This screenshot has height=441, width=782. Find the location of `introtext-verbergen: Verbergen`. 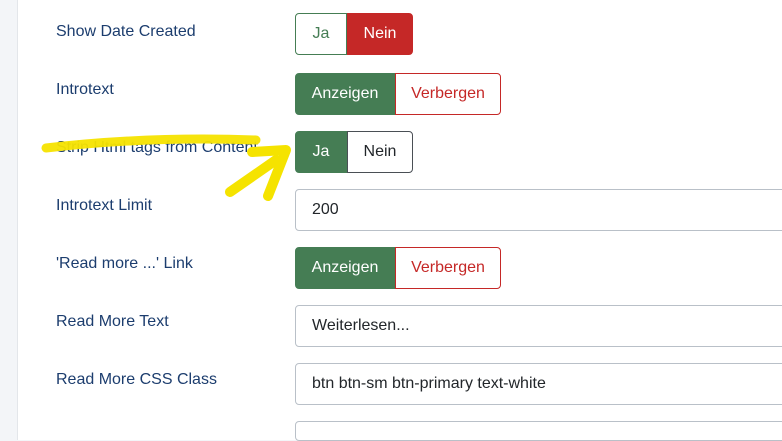

introtext-verbergen: Verbergen is located at coordinates (448, 94).